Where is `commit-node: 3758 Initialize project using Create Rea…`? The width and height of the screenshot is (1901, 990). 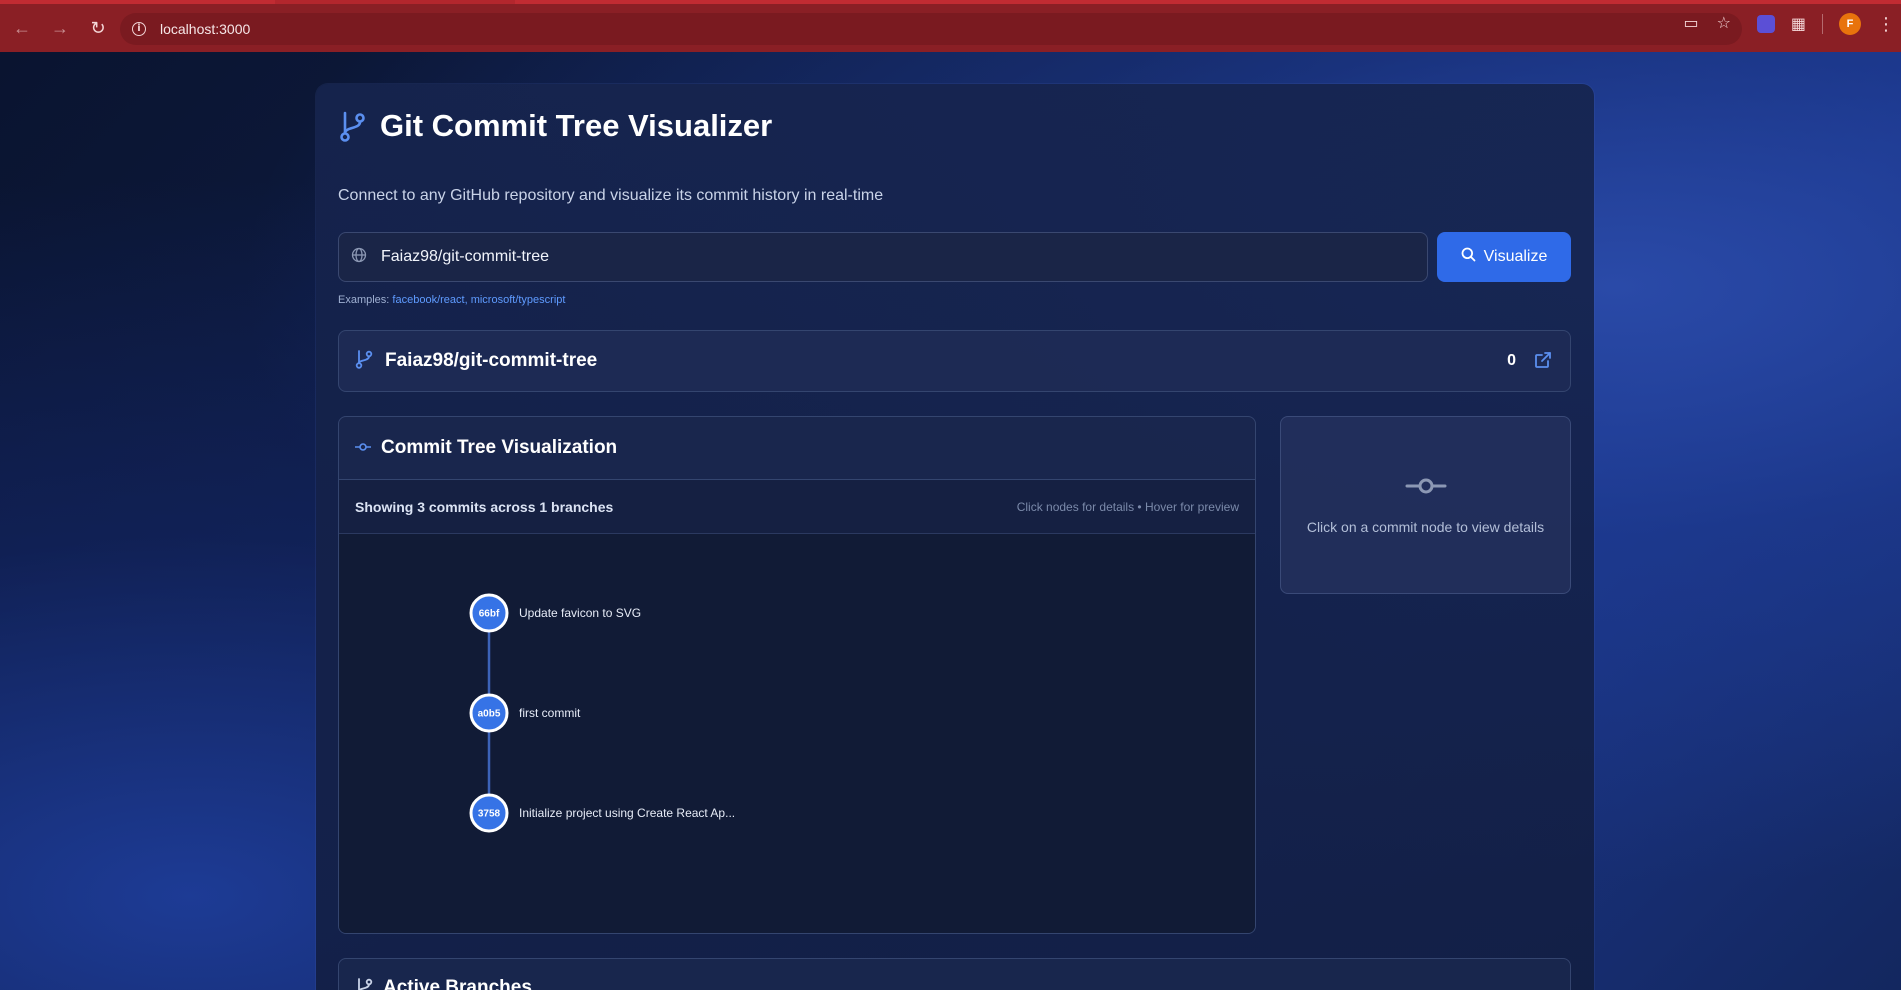
commit-node: 3758 Initialize project using Create Rea… is located at coordinates (602, 813).